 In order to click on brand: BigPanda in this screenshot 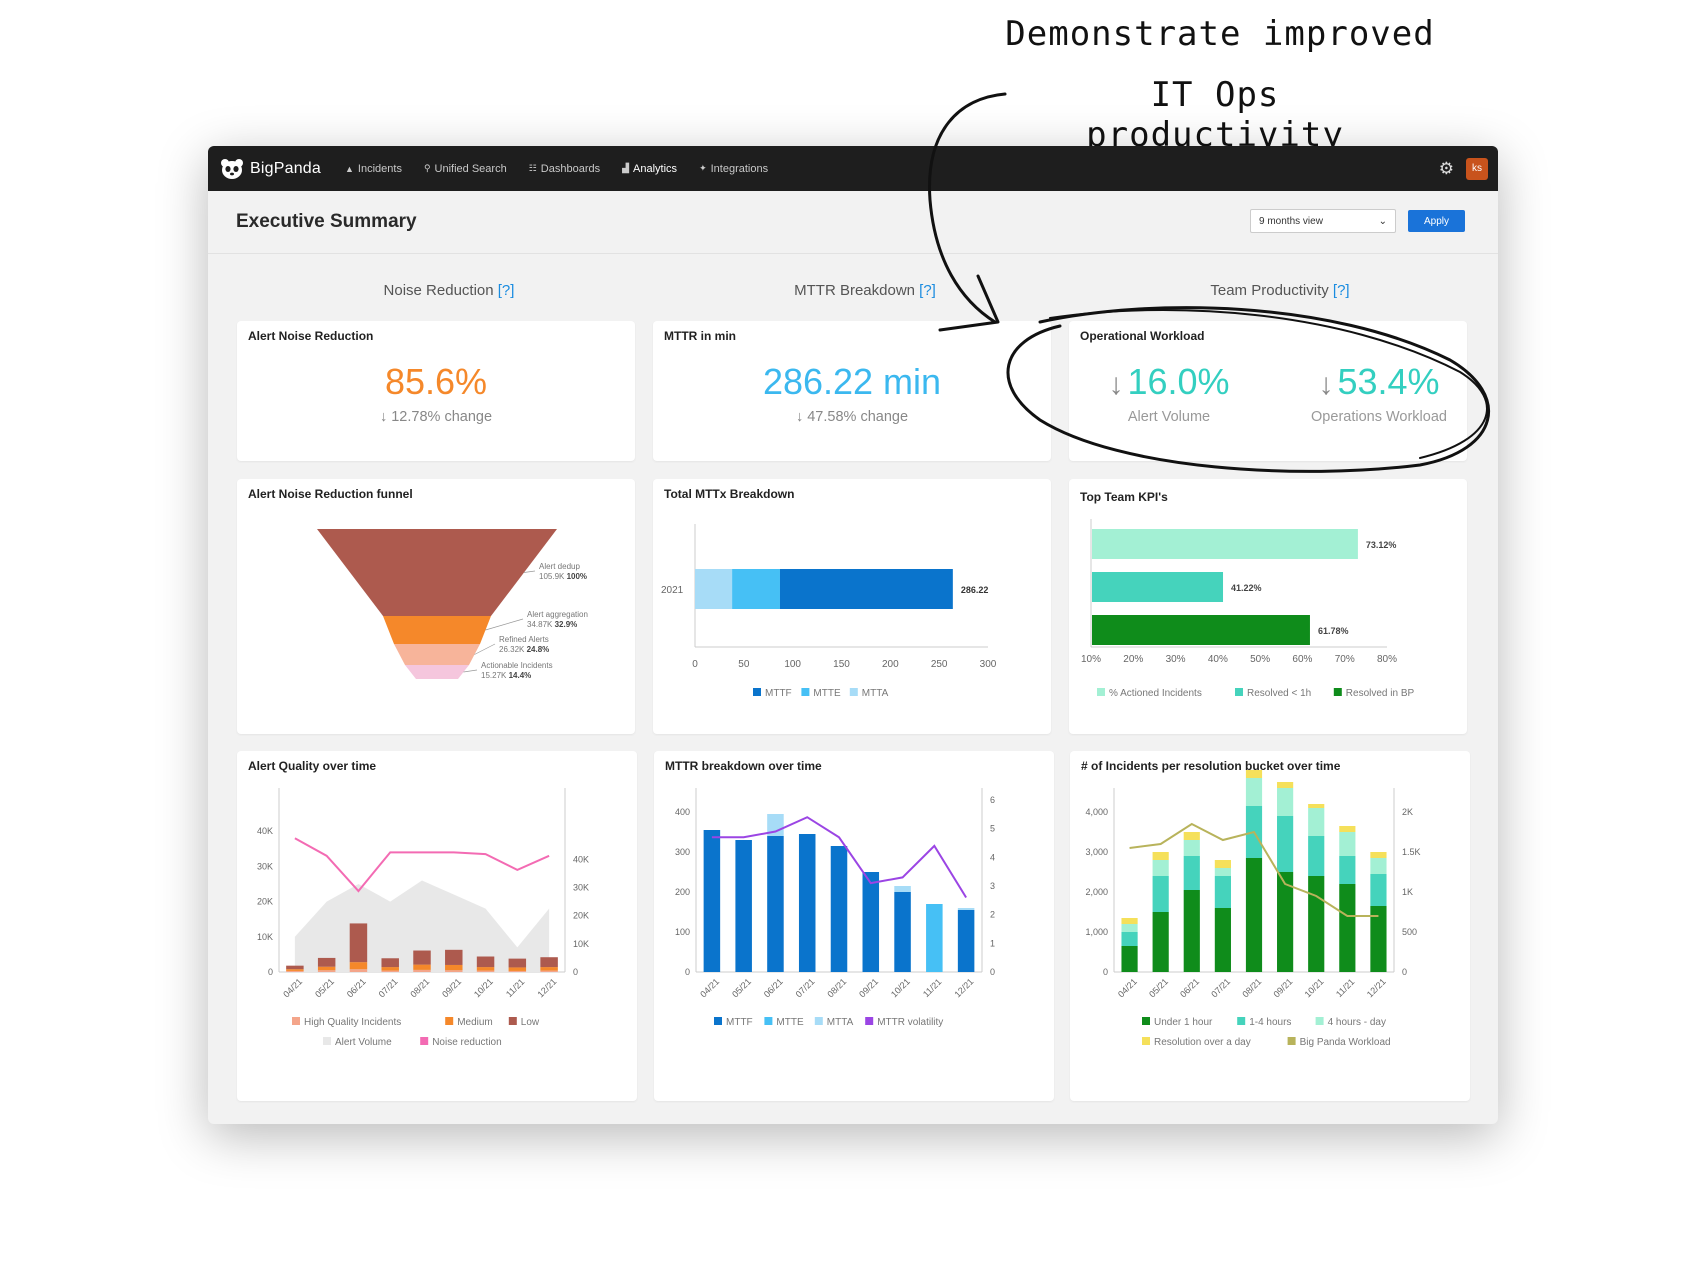, I will do `click(270, 169)`.